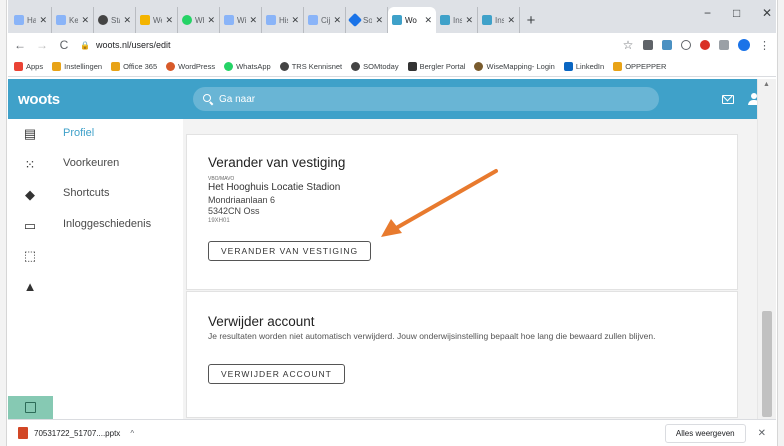 The height and width of the screenshot is (446, 784). I want to click on left-icon-rail: ▤ ⁙ ◆ ▭ ⬚ ▲, so click(30, 269).